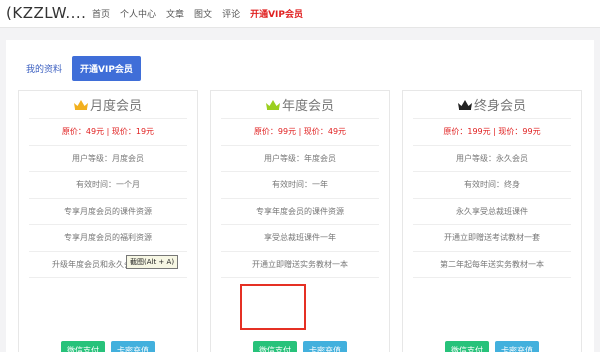 This screenshot has height=352, width=600. What do you see at coordinates (231, 13) in the screenshot?
I see `nav-comments: 评论` at bounding box center [231, 13].